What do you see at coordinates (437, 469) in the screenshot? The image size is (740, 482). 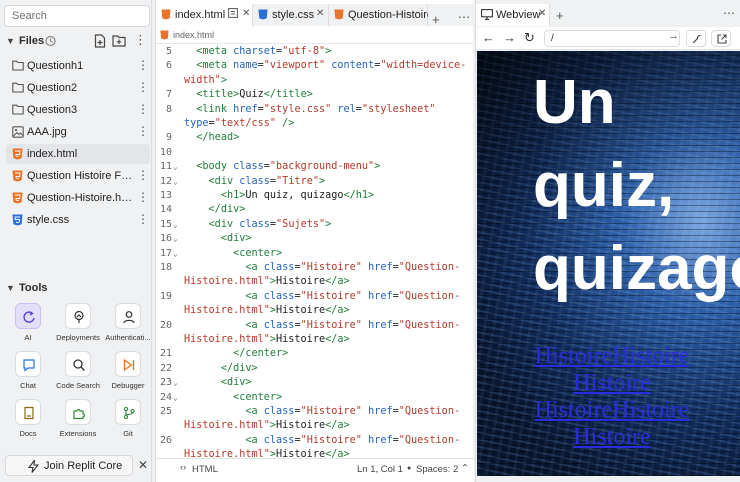 I see `indent-setting: Spaces: 2` at bounding box center [437, 469].